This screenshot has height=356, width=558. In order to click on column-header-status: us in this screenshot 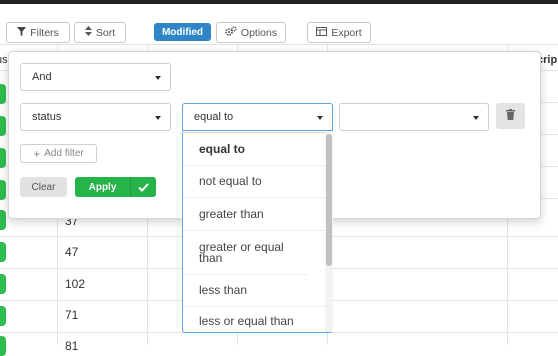, I will do `click(4, 67)`.